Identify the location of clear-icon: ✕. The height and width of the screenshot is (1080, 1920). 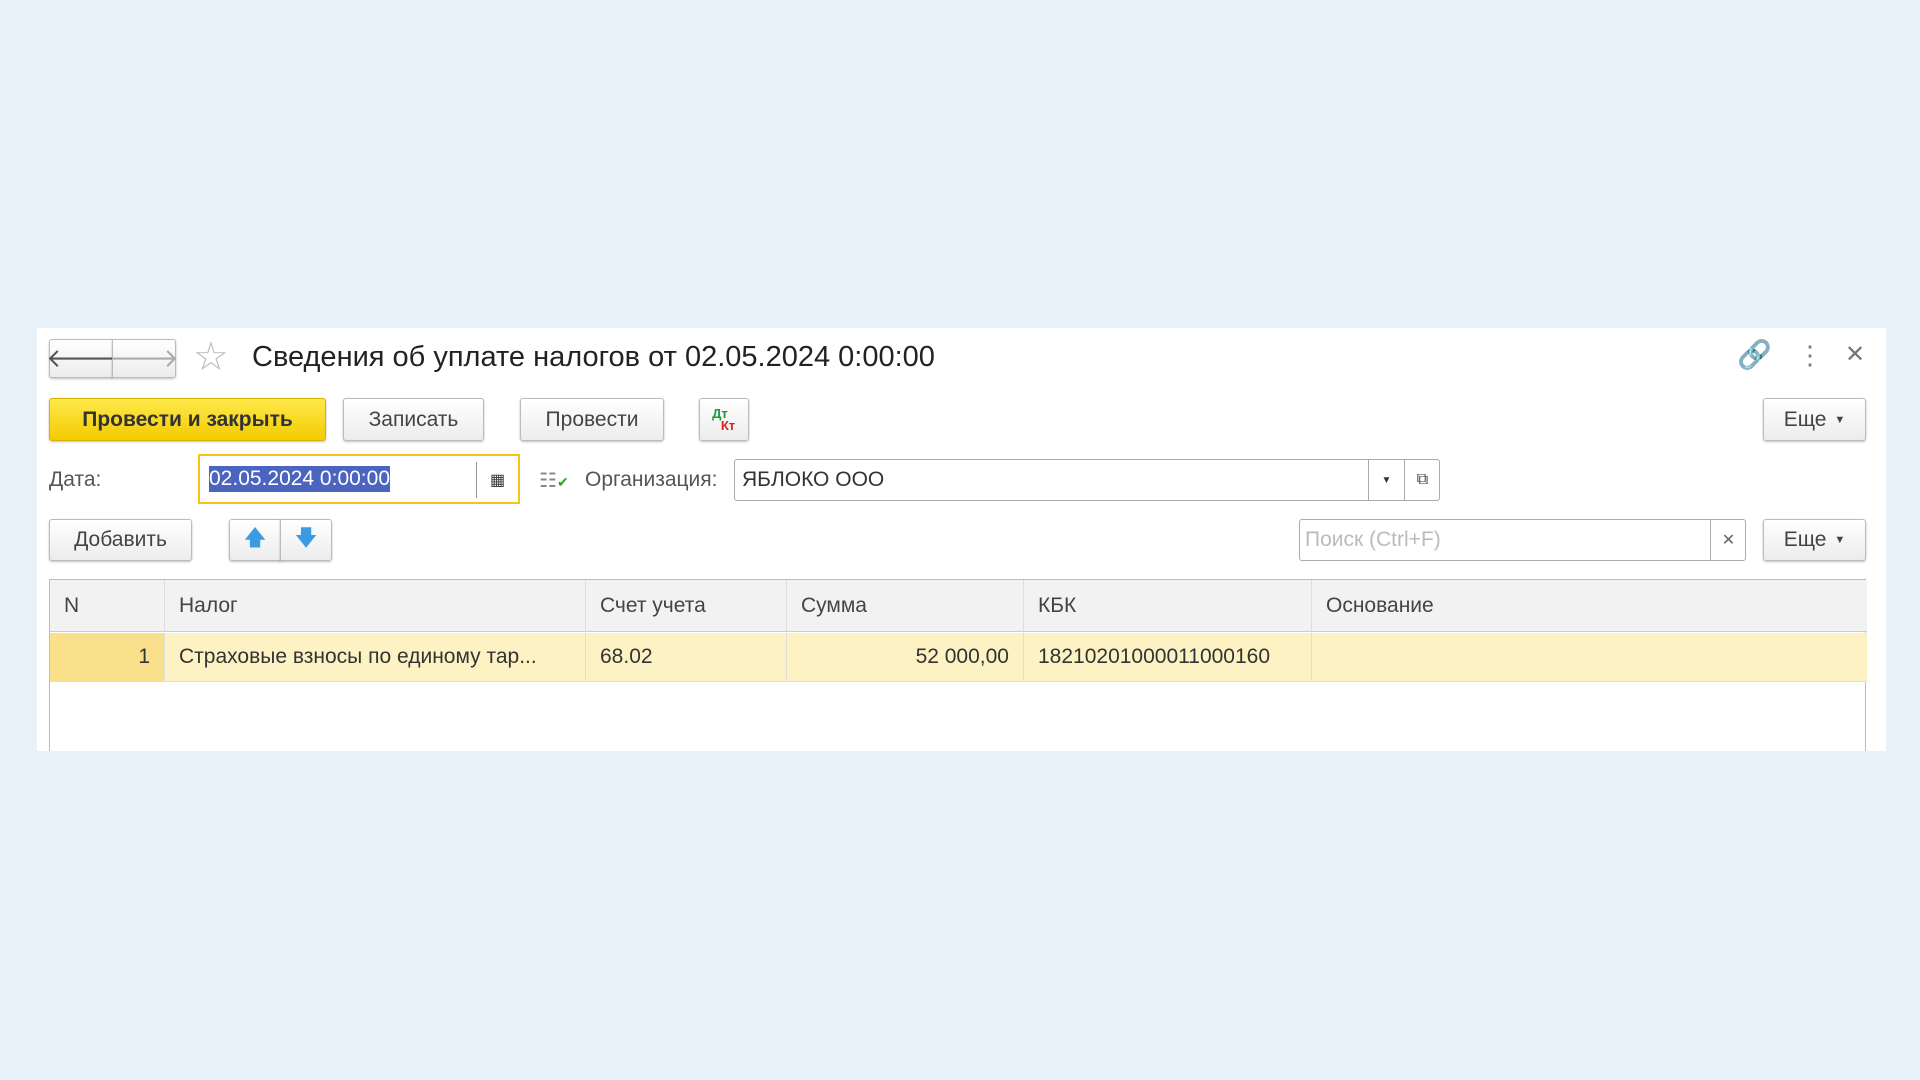
(1728, 540).